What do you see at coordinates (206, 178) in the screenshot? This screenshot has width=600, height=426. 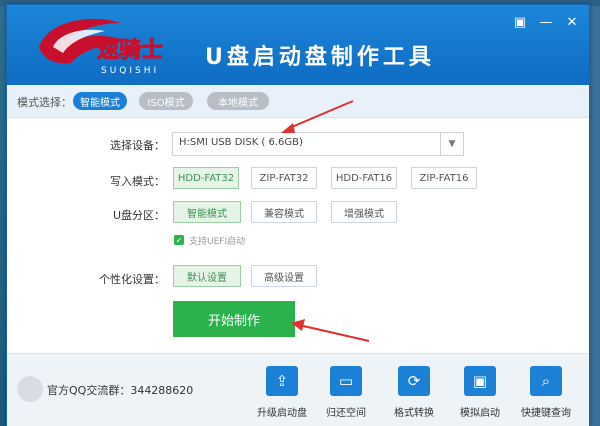 I see `write-option-hdd-fat32: HDD-FAT32` at bounding box center [206, 178].